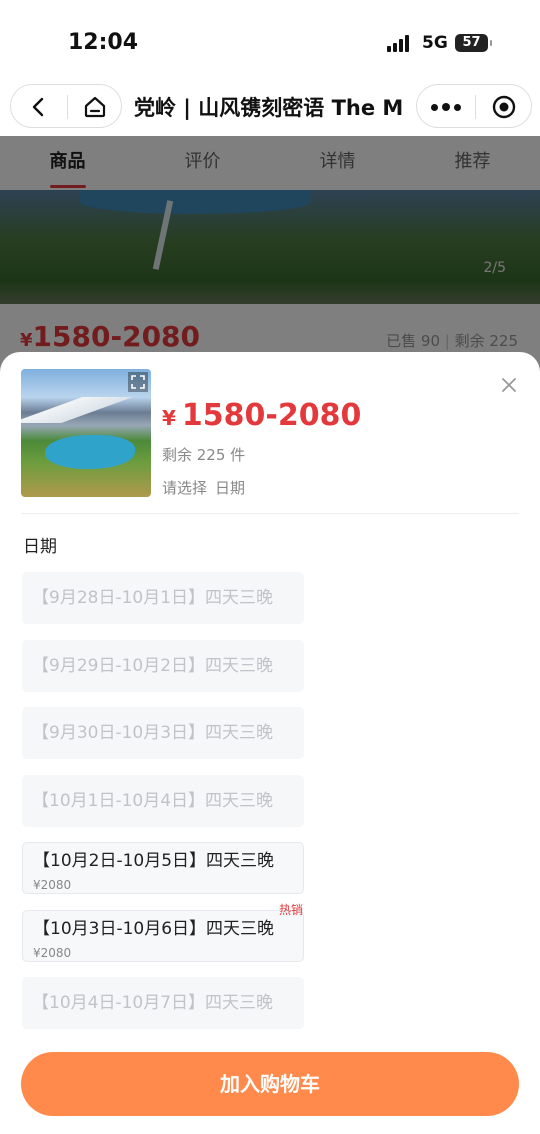 The image size is (540, 1134). Describe the element at coordinates (40, 547) in the screenshot. I see `date-section-title: 日期` at that location.